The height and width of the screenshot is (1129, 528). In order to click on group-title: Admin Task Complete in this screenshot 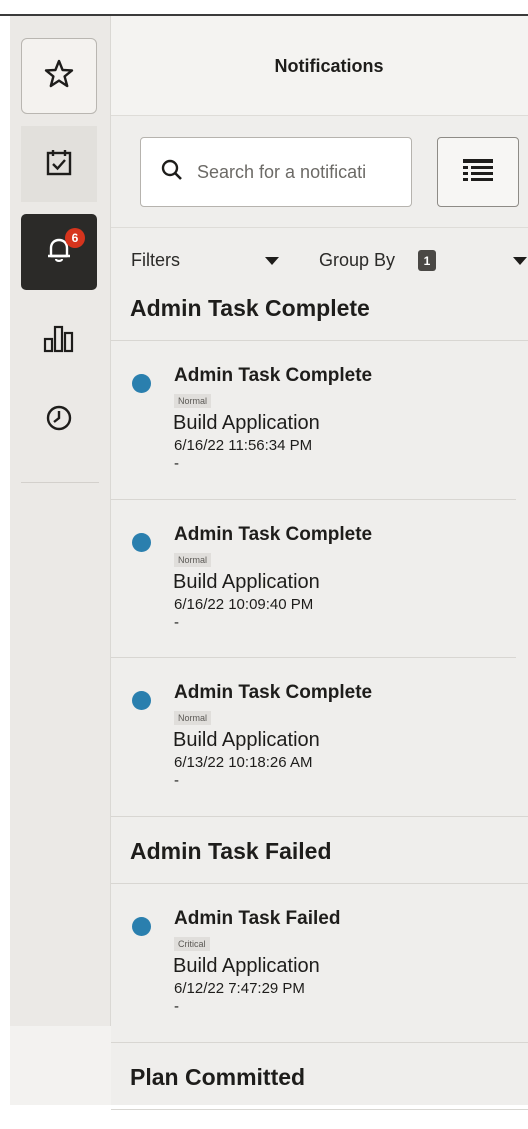, I will do `click(250, 308)`.